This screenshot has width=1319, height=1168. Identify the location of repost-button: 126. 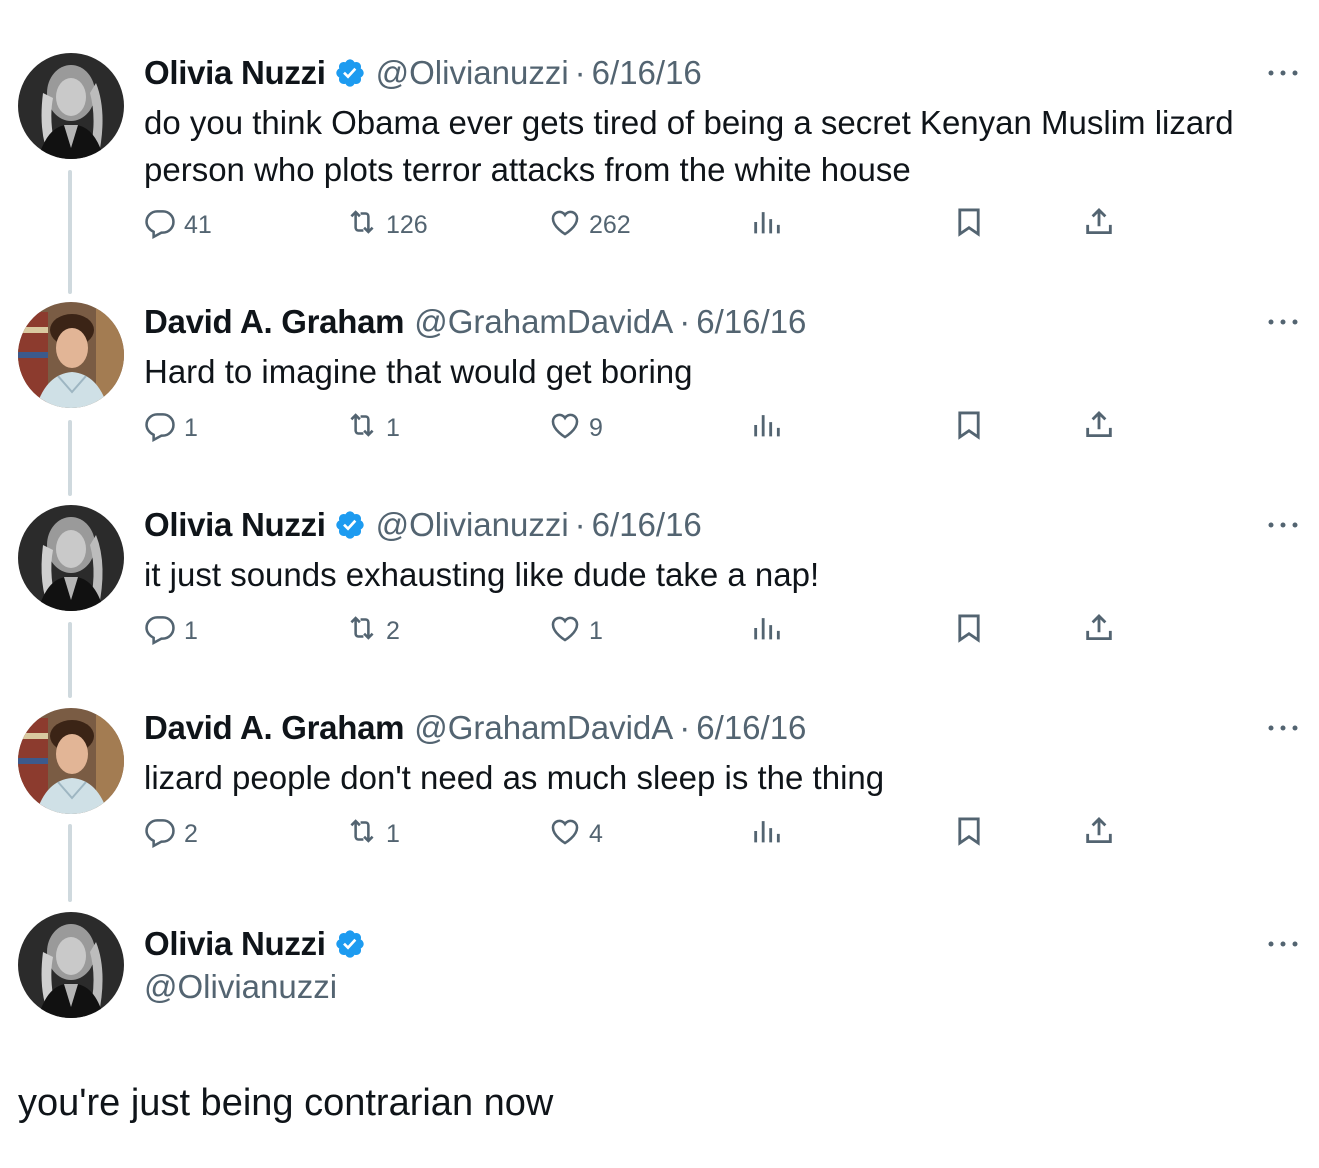
(386, 225).